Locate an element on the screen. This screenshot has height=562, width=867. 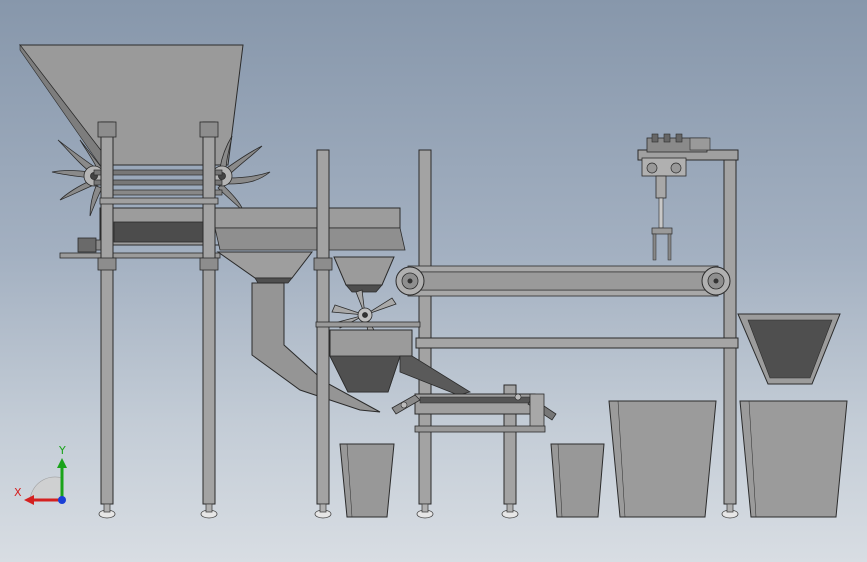
cross-conveyor is located at coordinates (474, 413).